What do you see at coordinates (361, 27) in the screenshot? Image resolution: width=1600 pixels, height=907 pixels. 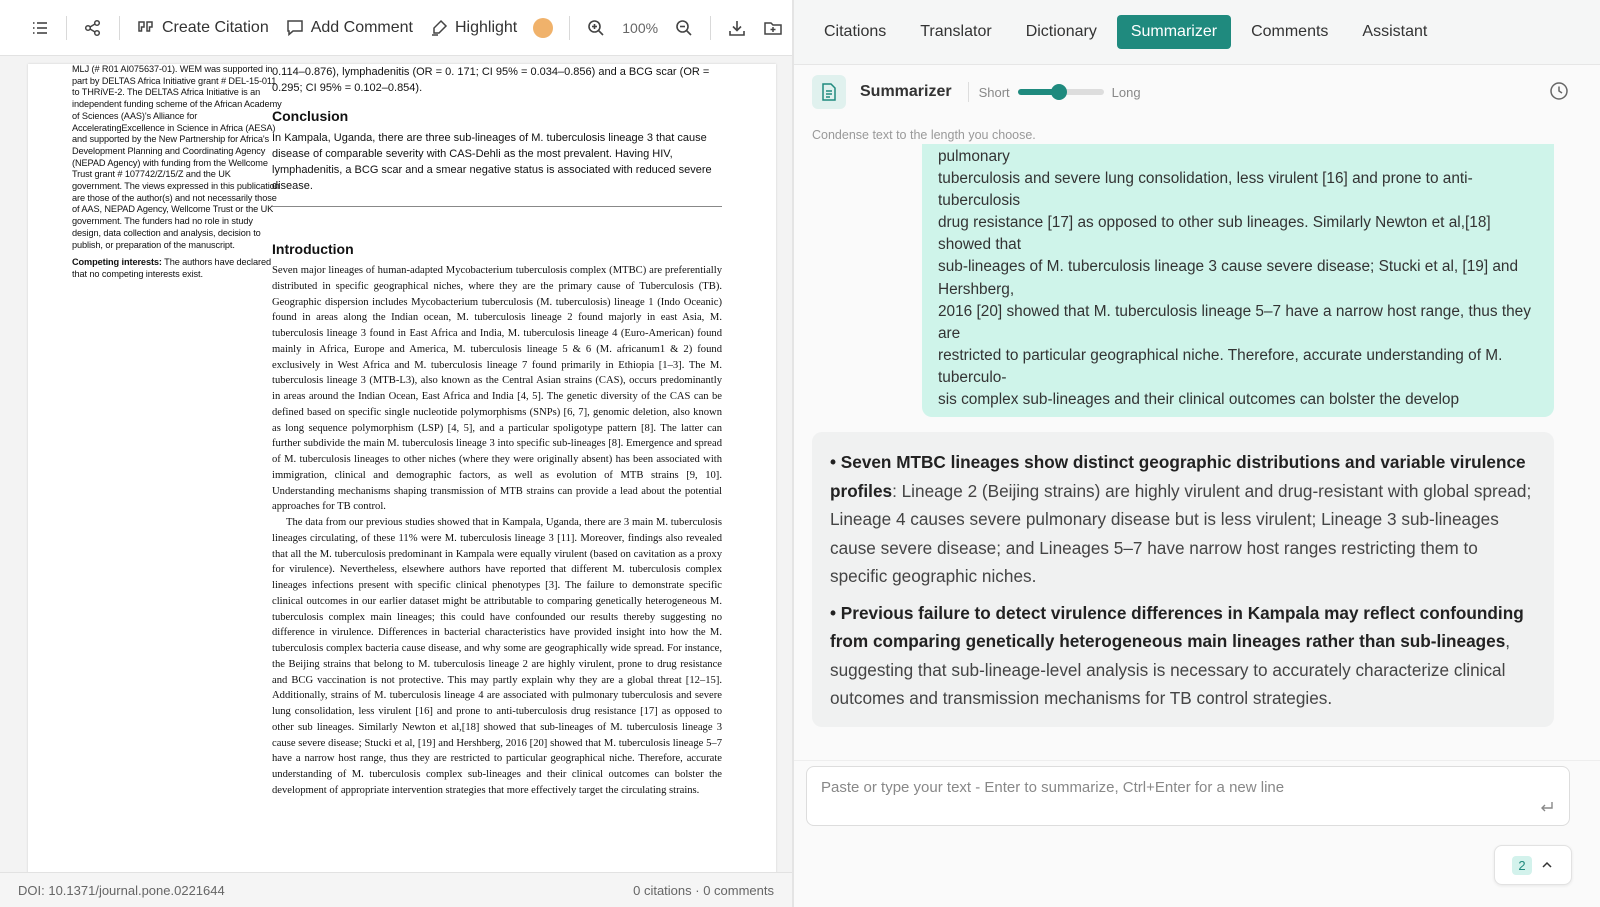 I see `add-comment-label: Add Comment` at bounding box center [361, 27].